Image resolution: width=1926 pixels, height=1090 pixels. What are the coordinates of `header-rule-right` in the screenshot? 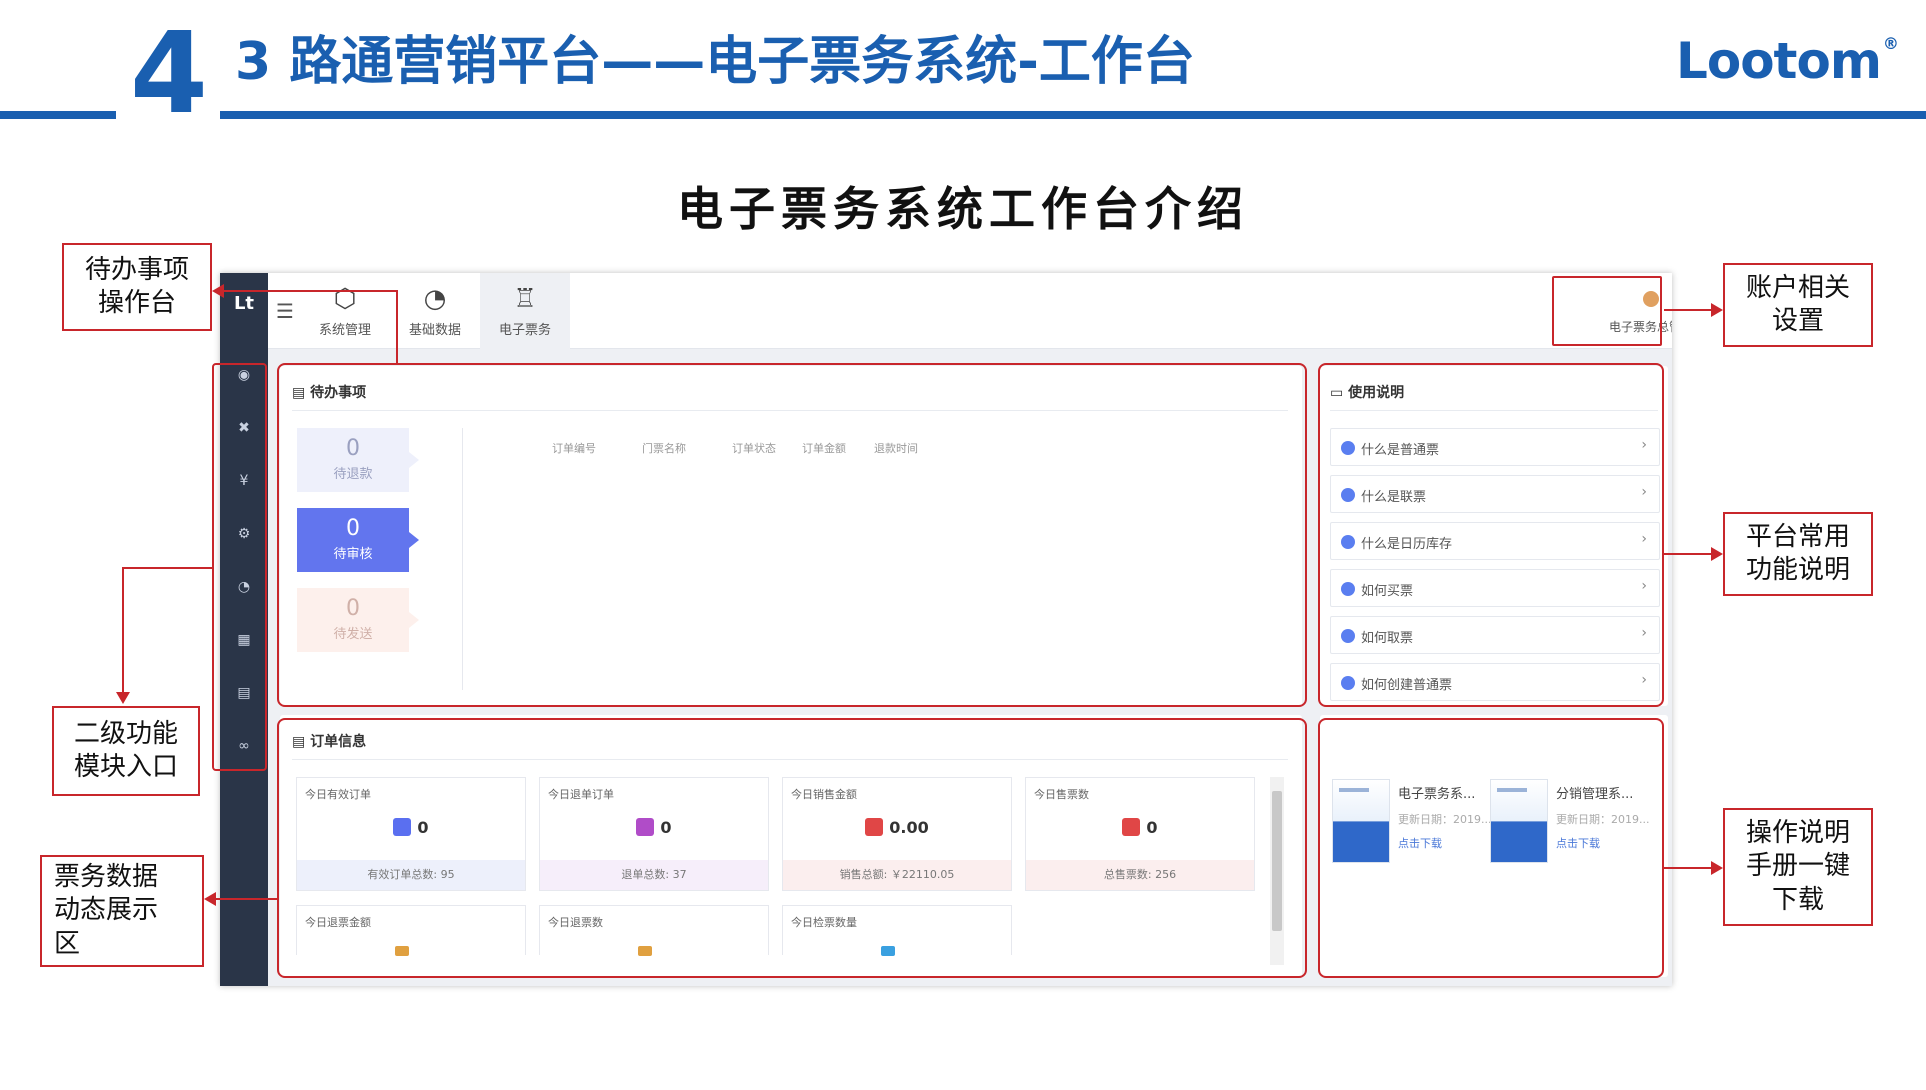 It's located at (1073, 115).